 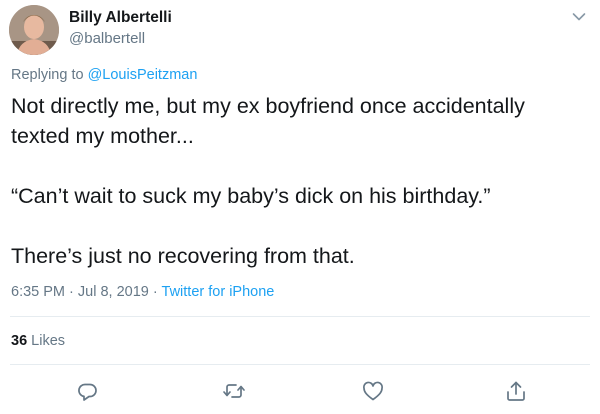 I want to click on tweet-date: Jul 8, 2019, so click(x=113, y=292).